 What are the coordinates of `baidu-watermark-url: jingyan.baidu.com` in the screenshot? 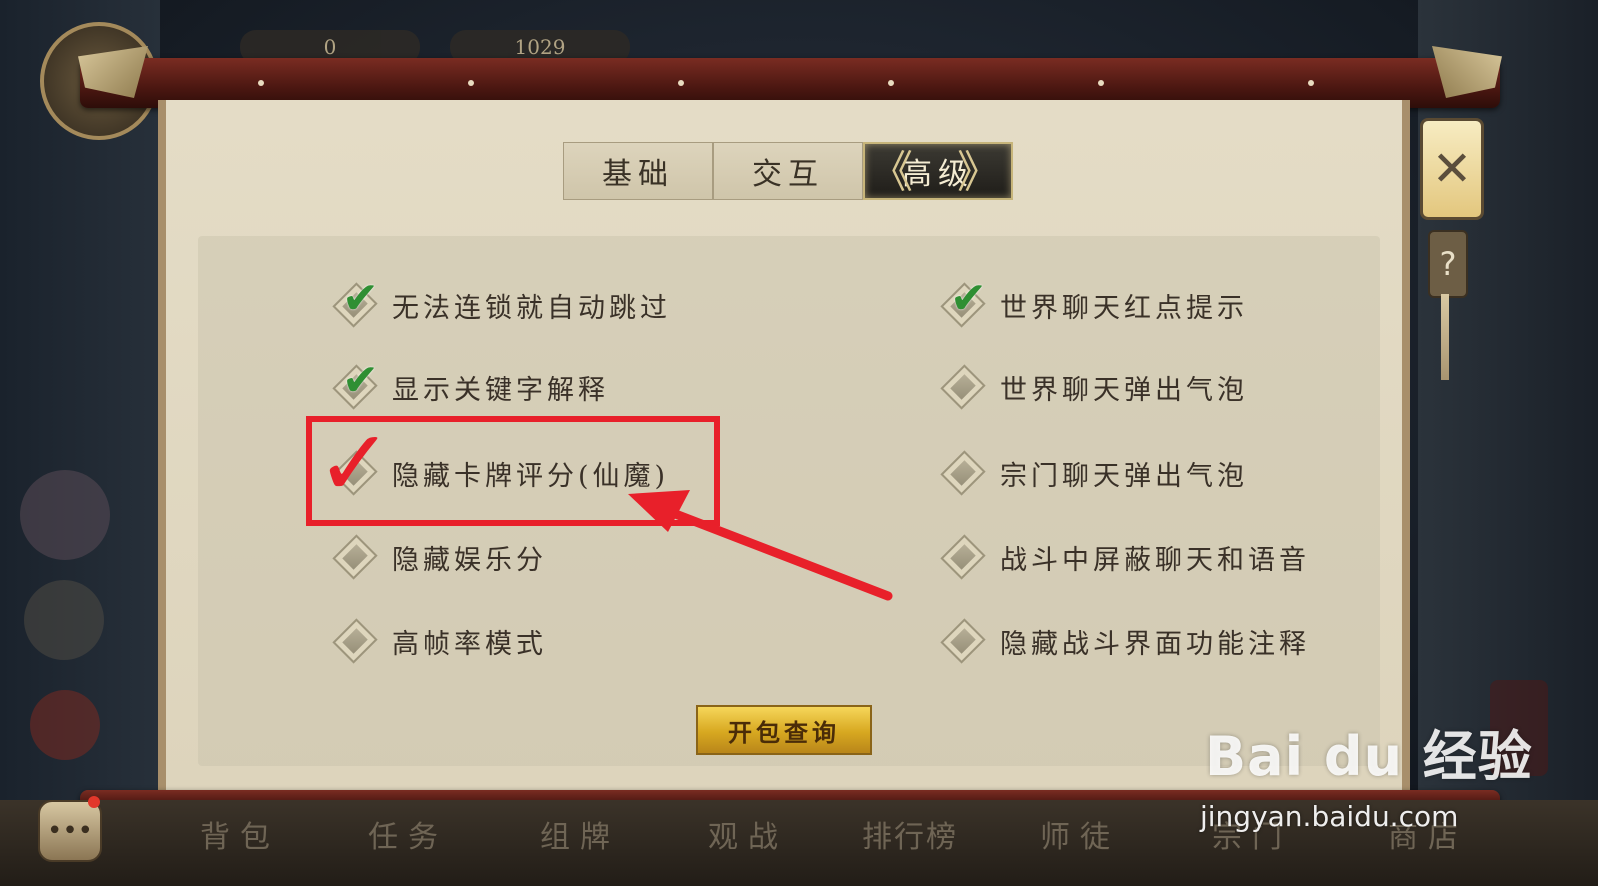 It's located at (1329, 816).